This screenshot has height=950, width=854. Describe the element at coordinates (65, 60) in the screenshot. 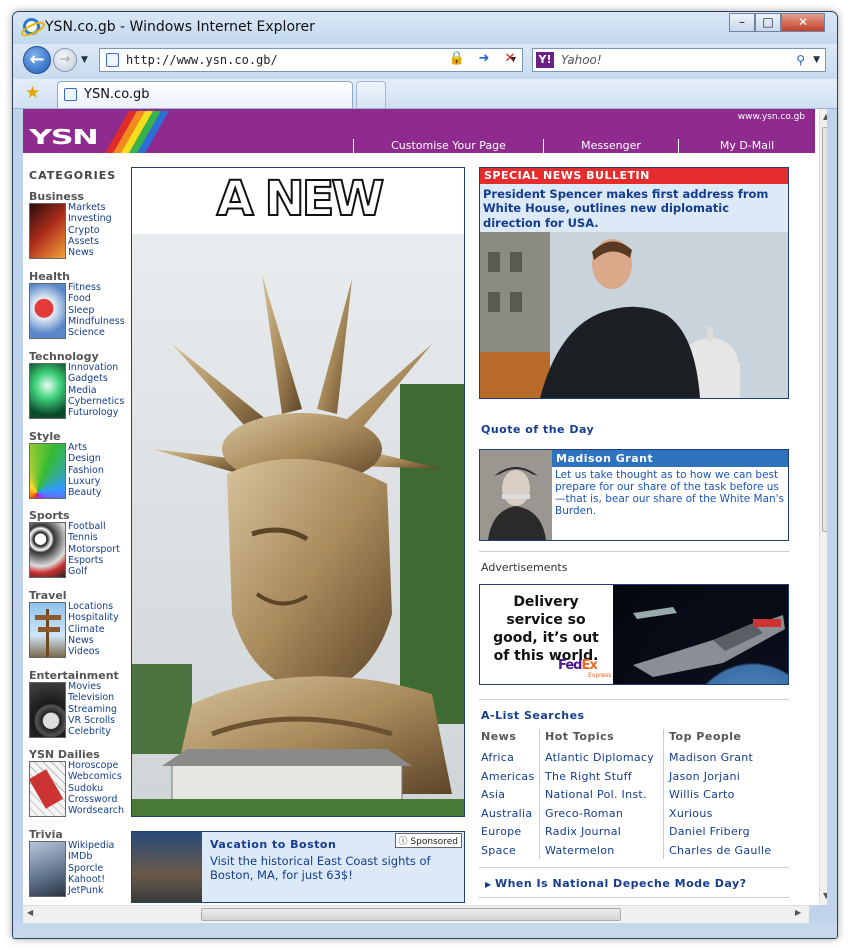

I see `forward-button: →` at that location.